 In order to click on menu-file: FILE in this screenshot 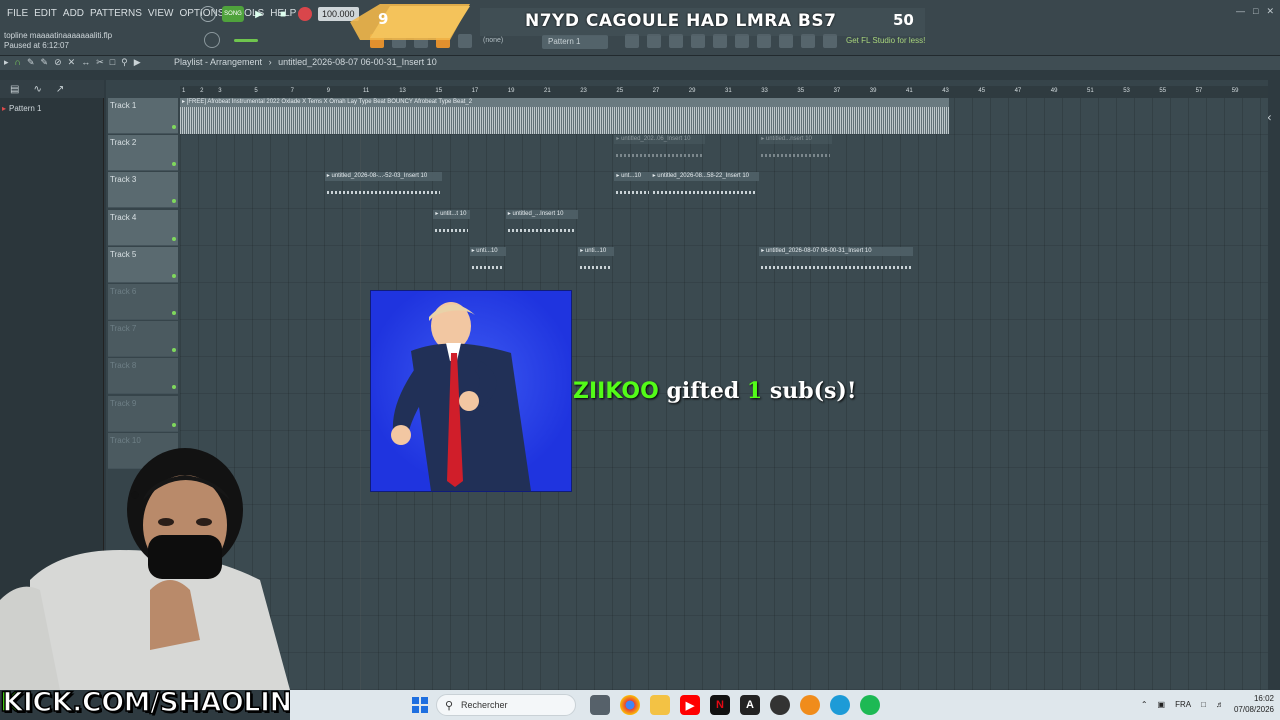, I will do `click(17, 13)`.